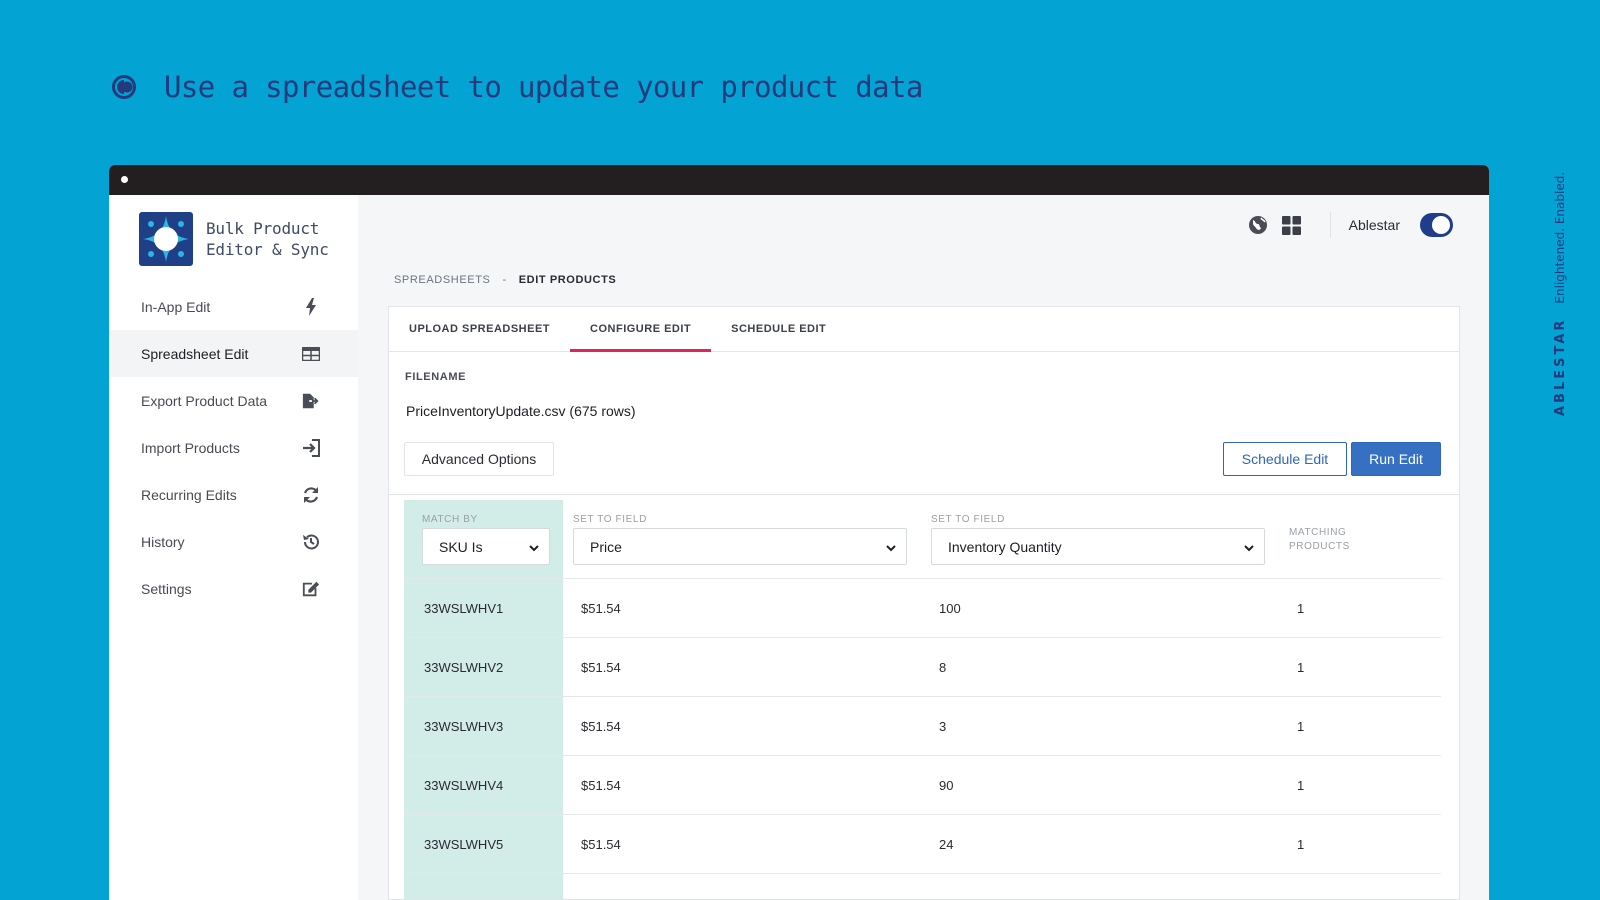 This screenshot has width=1600, height=900. Describe the element at coordinates (943, 726) in the screenshot. I see `quantity-cell: 3` at that location.